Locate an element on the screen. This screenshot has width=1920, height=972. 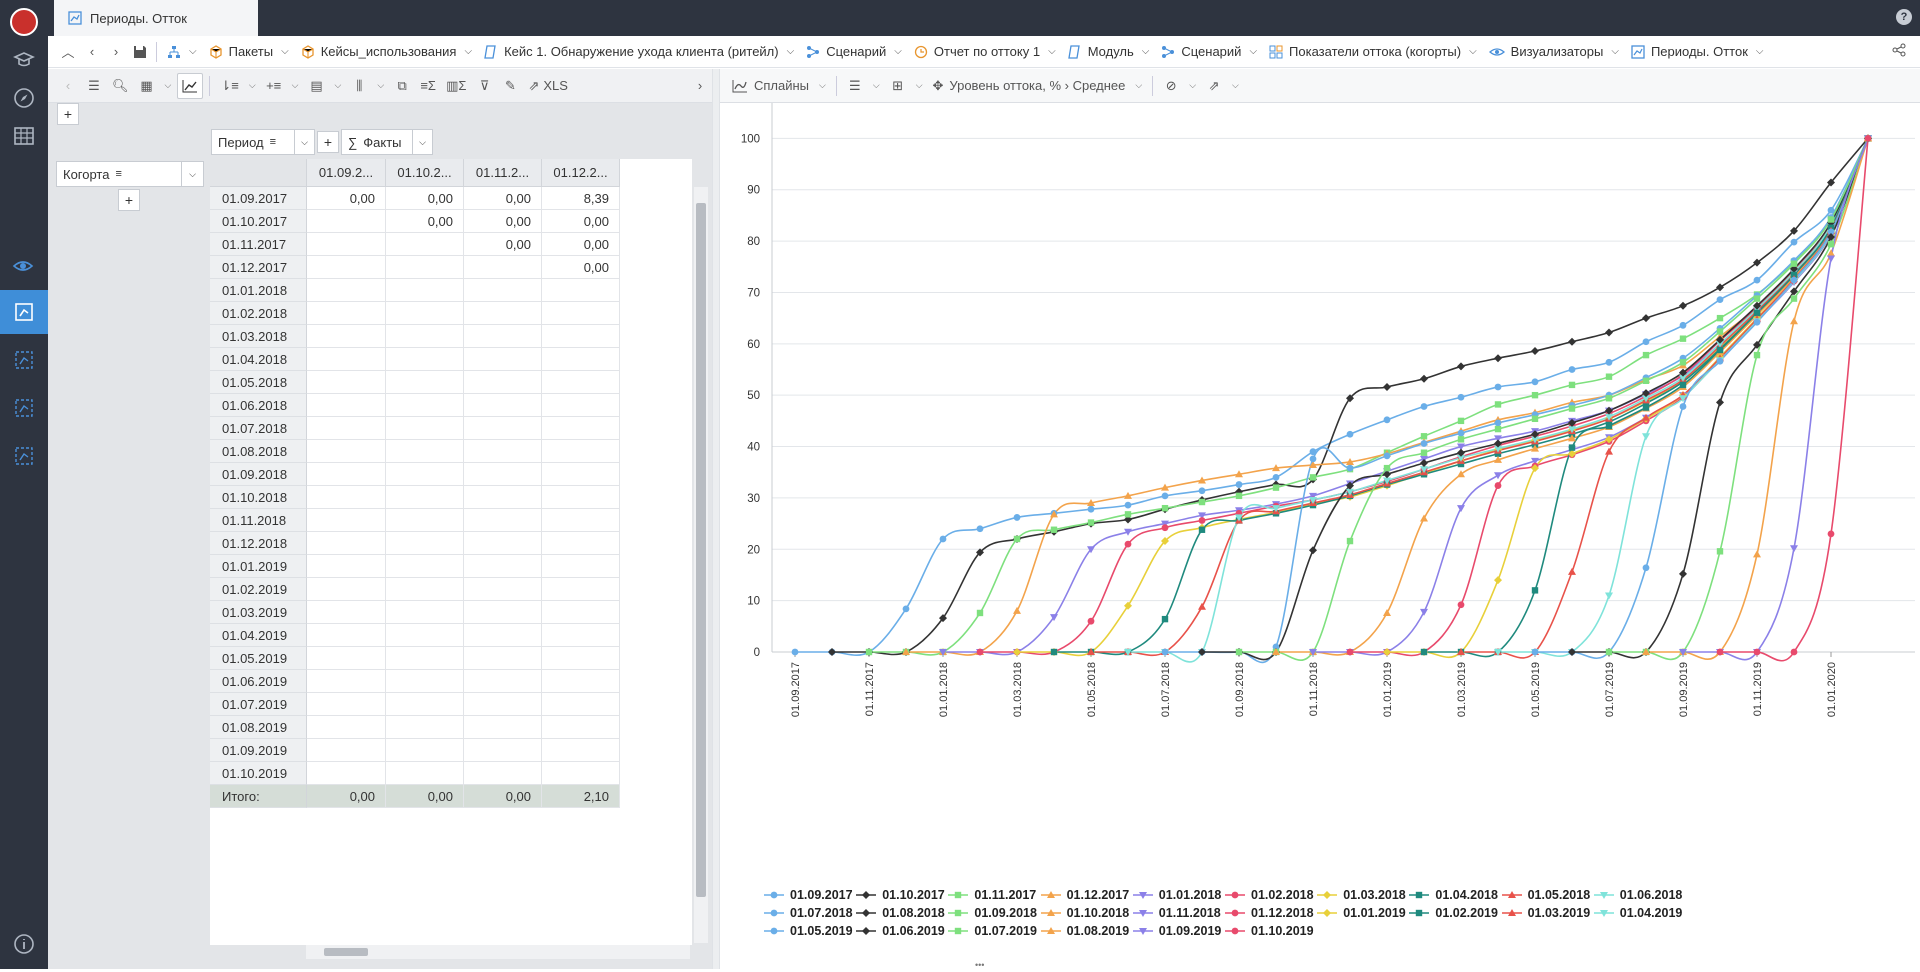
chevron-right-icon: › is located at coordinates (700, 86).